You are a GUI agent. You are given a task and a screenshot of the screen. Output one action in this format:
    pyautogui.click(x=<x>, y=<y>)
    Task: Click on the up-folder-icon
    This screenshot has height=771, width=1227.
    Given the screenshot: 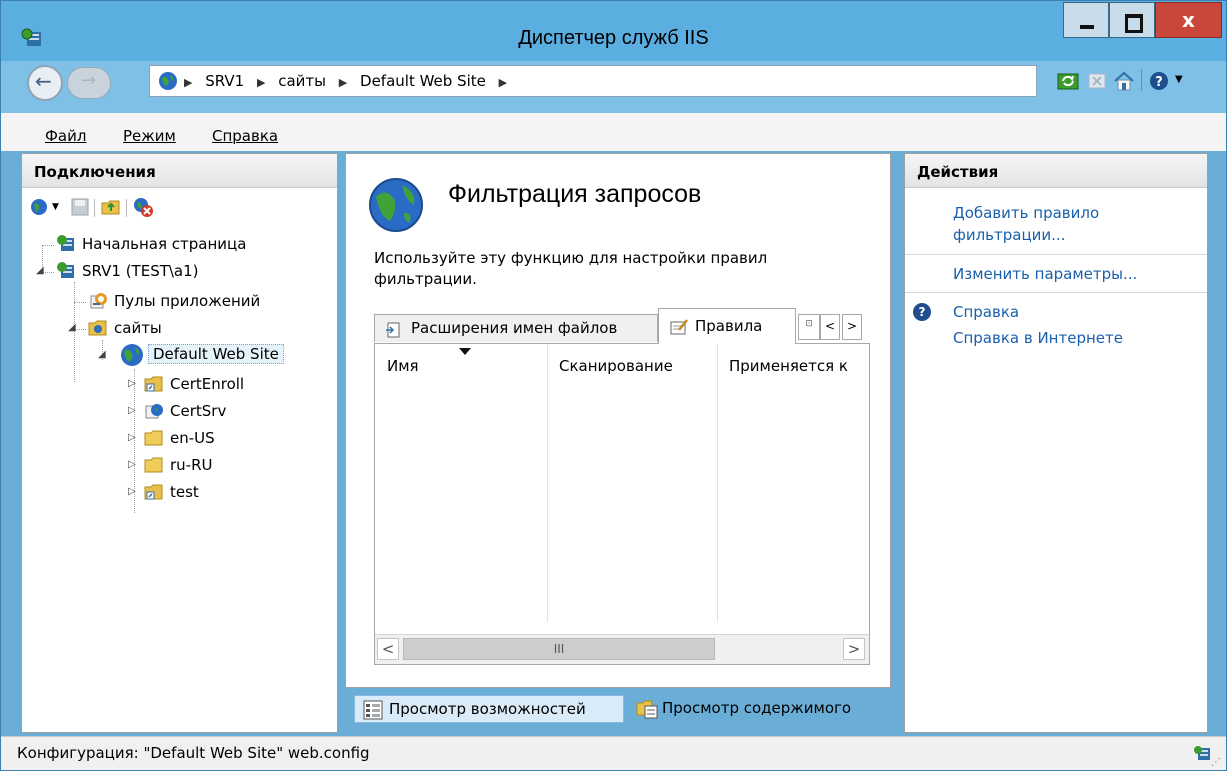 What is the action you would take?
    pyautogui.click(x=111, y=207)
    